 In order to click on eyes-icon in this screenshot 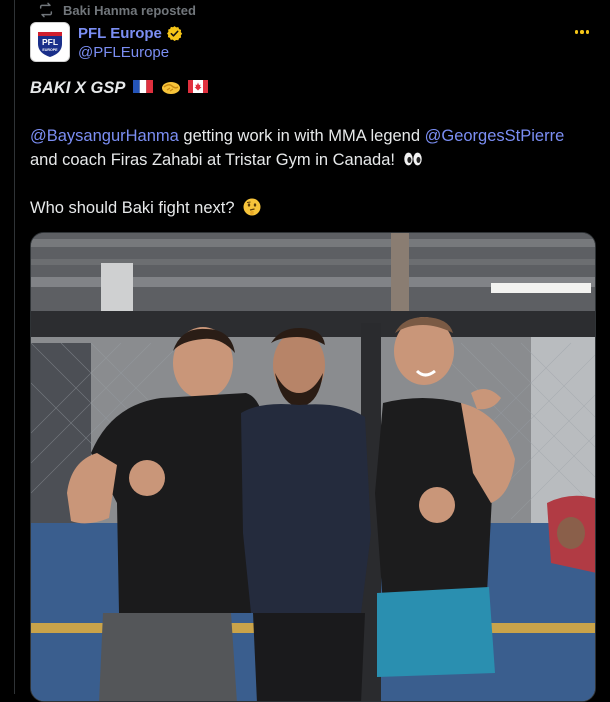, I will do `click(412, 159)`.